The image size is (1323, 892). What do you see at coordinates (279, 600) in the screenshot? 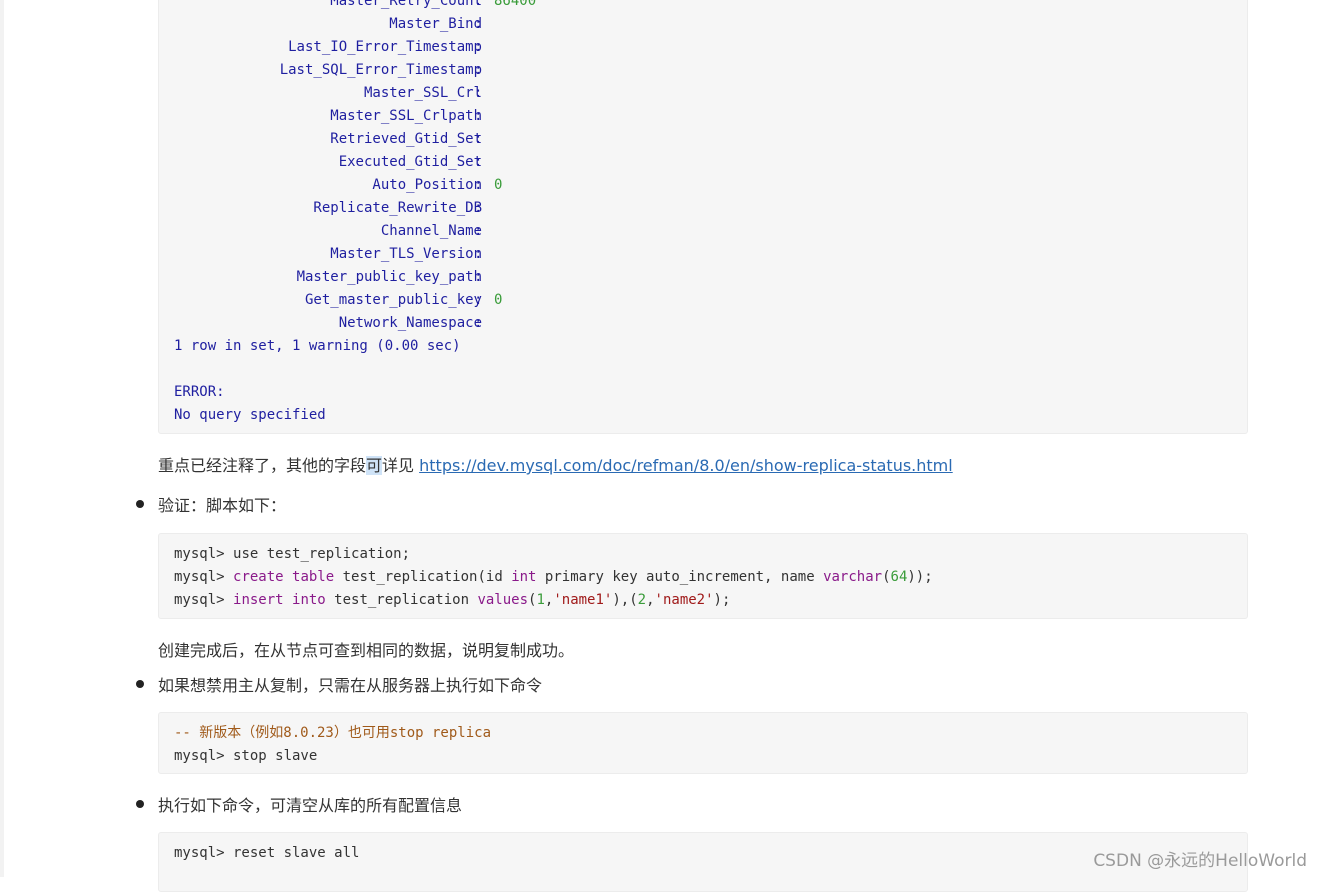
I see `sql-keyword: insert into` at bounding box center [279, 600].